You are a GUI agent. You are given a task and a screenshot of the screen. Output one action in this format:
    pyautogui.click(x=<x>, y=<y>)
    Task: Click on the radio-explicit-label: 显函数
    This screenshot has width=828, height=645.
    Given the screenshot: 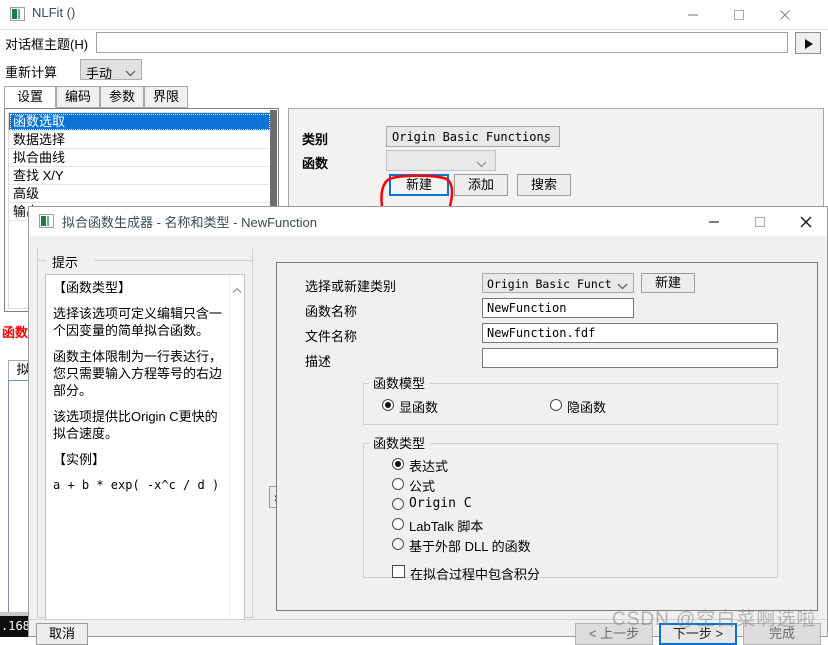 What is the action you would take?
    pyautogui.click(x=419, y=407)
    